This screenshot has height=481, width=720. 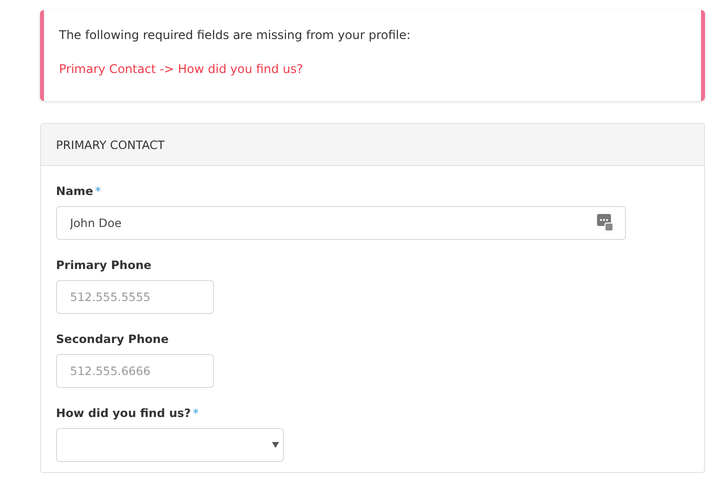 I want to click on input-field: 512.555.5555, so click(x=135, y=297).